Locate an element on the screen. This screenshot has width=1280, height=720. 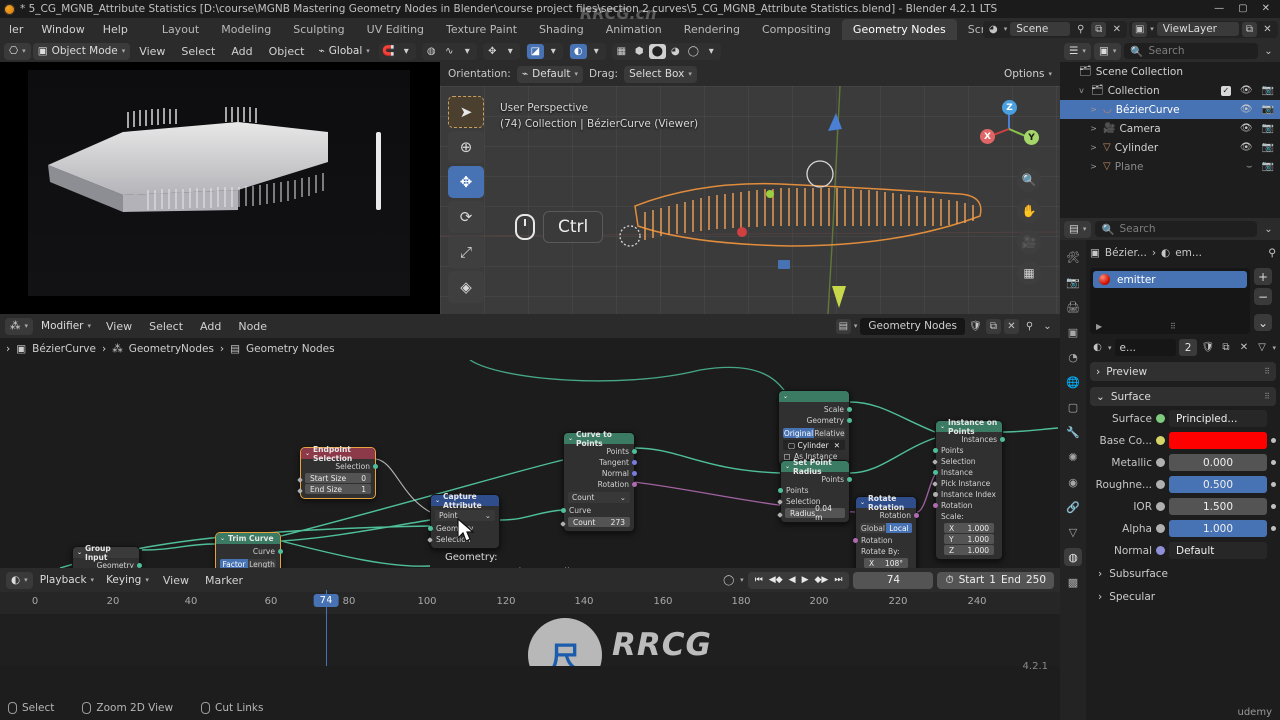
transform-orientation-dropdown: ⌁ Global ▾ is located at coordinates (343, 51).